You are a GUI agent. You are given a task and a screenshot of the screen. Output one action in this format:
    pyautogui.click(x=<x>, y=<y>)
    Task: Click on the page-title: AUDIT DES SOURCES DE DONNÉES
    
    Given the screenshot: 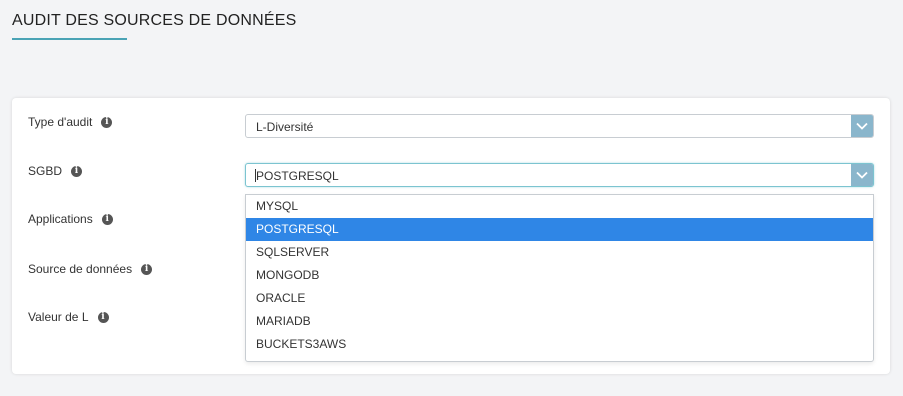 What is the action you would take?
    pyautogui.click(x=154, y=20)
    